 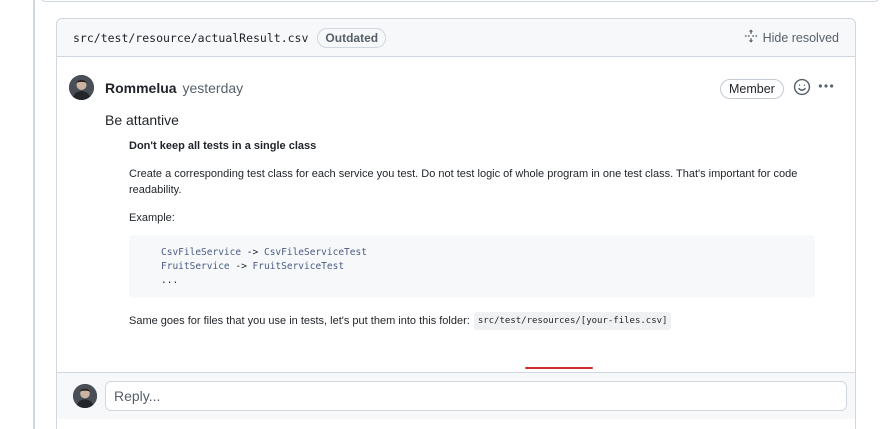 I want to click on current-user-avatar, so click(x=85, y=396).